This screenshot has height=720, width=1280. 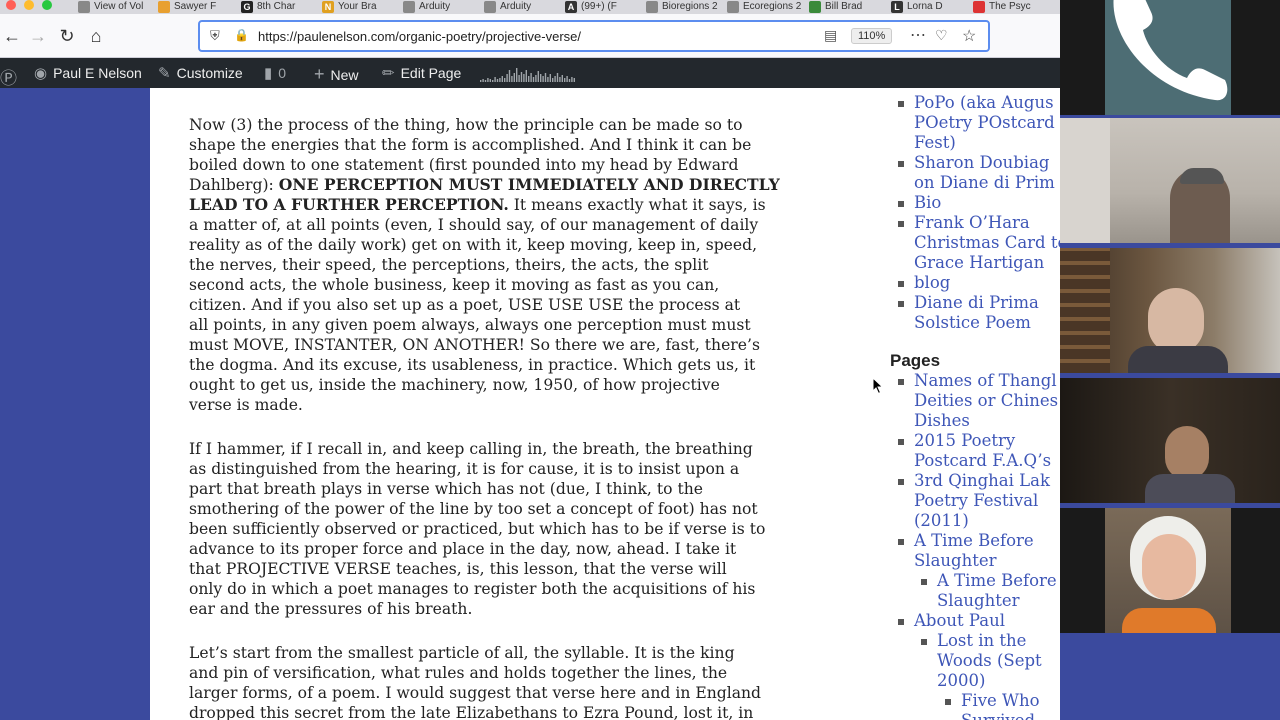 What do you see at coordinates (8, 76) in the screenshot?
I see `wordpress-logo-icon: Ⓟ` at bounding box center [8, 76].